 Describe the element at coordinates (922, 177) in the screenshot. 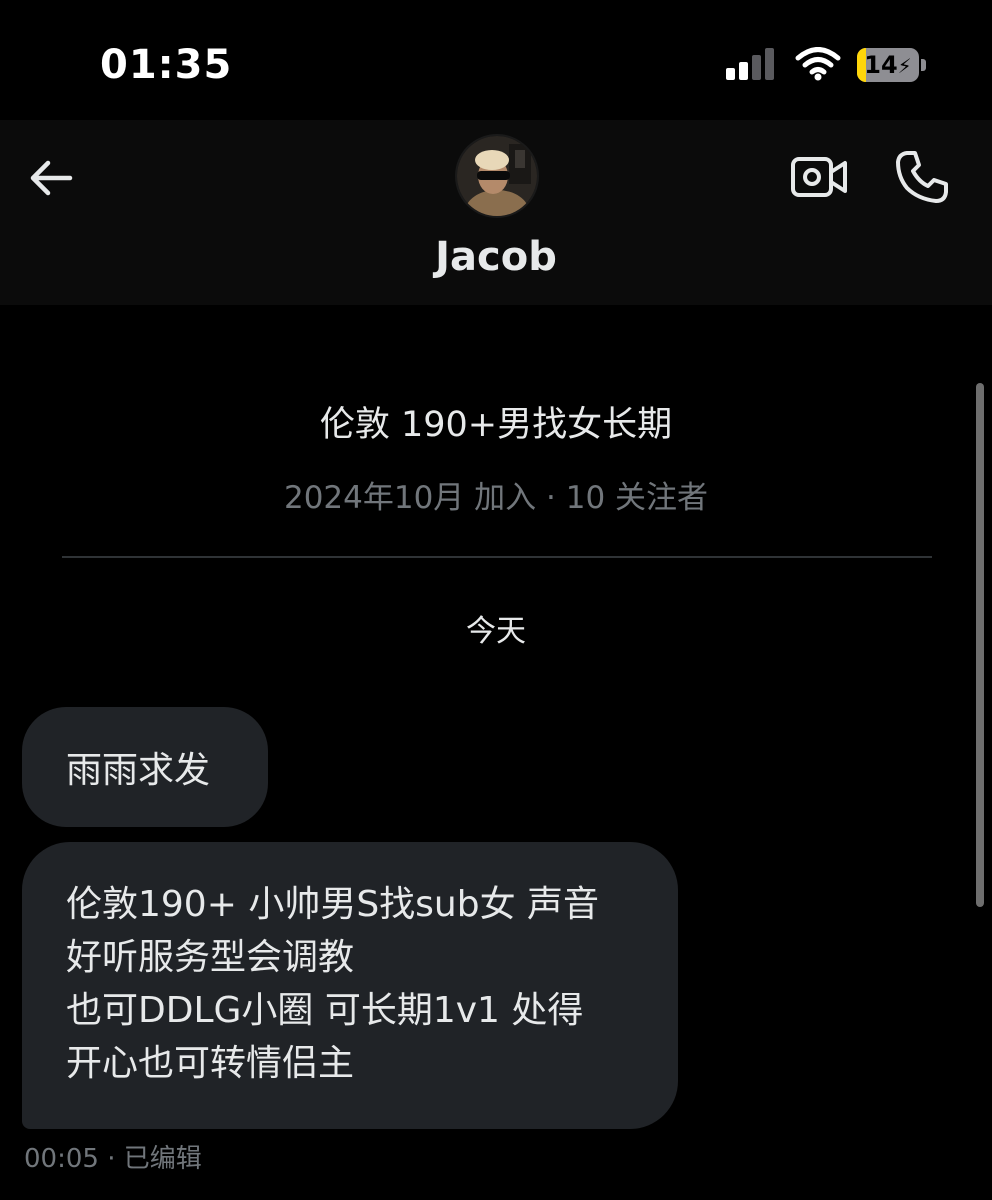

I see `phone-call-icon` at that location.